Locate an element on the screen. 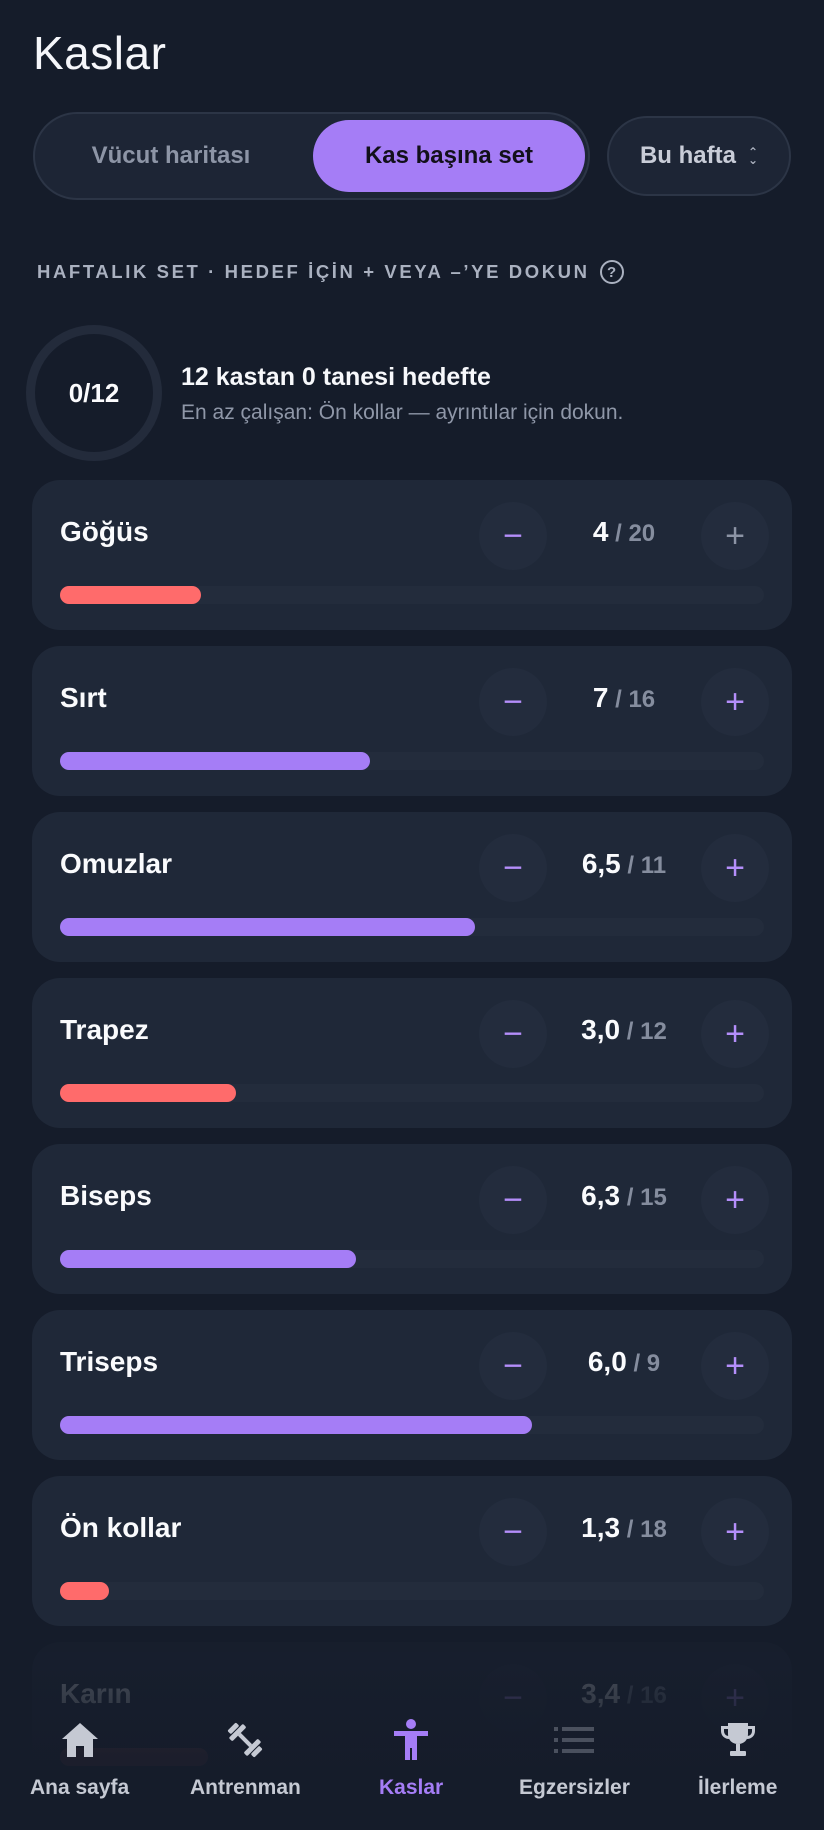  set-count: 6,0 / 9 is located at coordinates (624, 1362).